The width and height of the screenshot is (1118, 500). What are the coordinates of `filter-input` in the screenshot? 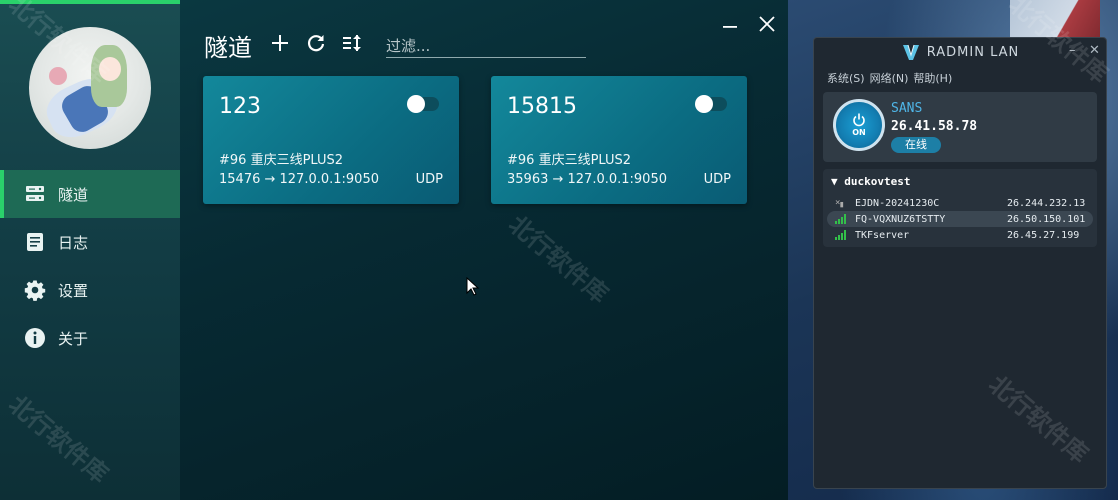 It's located at (486, 46).